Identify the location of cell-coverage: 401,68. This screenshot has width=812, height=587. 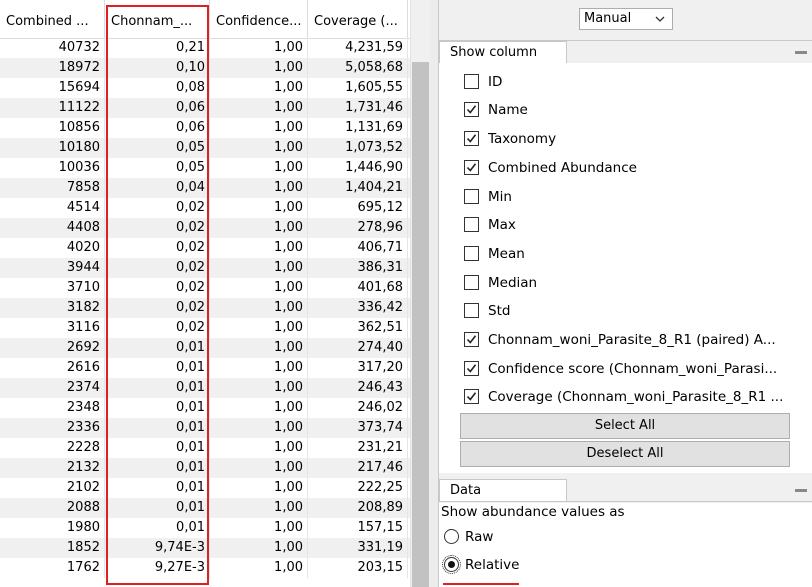
(358, 288).